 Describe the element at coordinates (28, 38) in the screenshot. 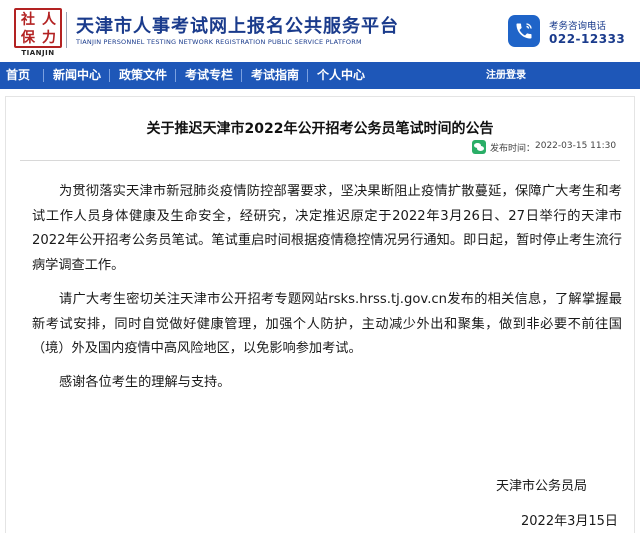

I see `logo-char: 保` at that location.